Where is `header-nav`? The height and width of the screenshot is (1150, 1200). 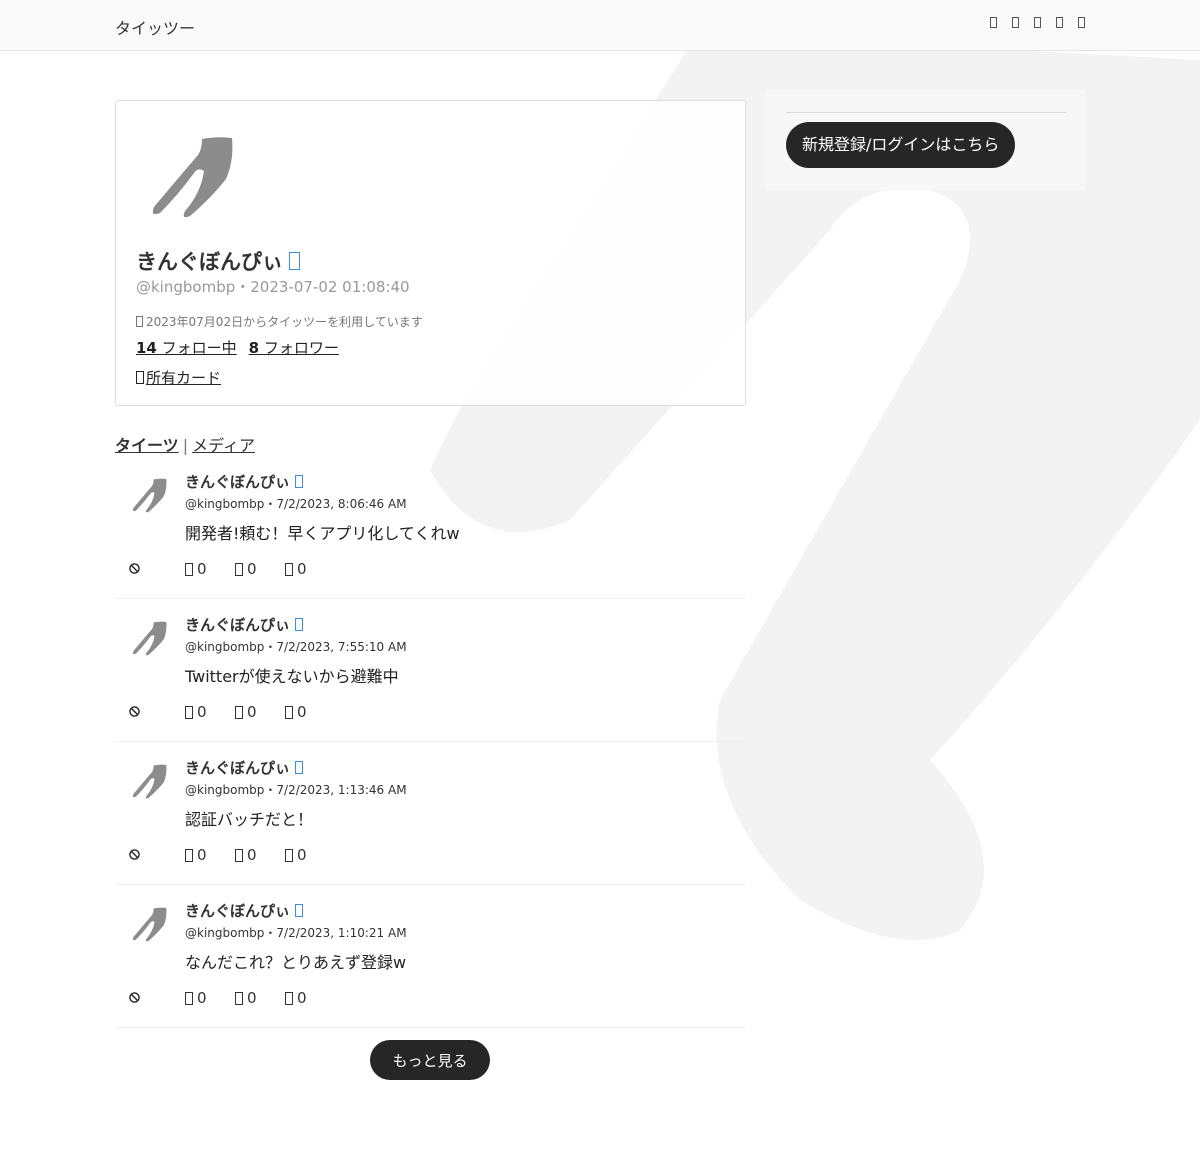 header-nav is located at coordinates (1037, 22).